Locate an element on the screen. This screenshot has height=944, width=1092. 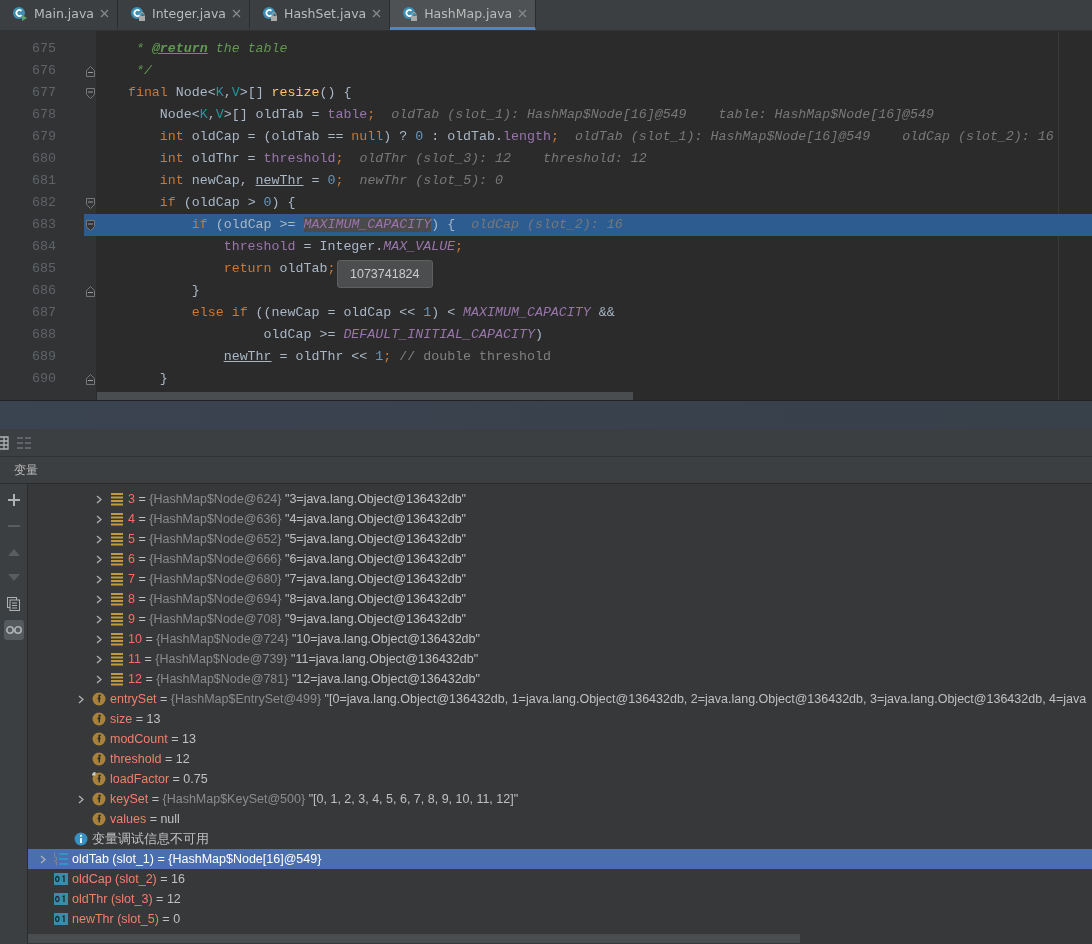
code-line: int oldCap = (oldTab == null) ? 0 : oldTab.length; is located at coordinates (358, 137).